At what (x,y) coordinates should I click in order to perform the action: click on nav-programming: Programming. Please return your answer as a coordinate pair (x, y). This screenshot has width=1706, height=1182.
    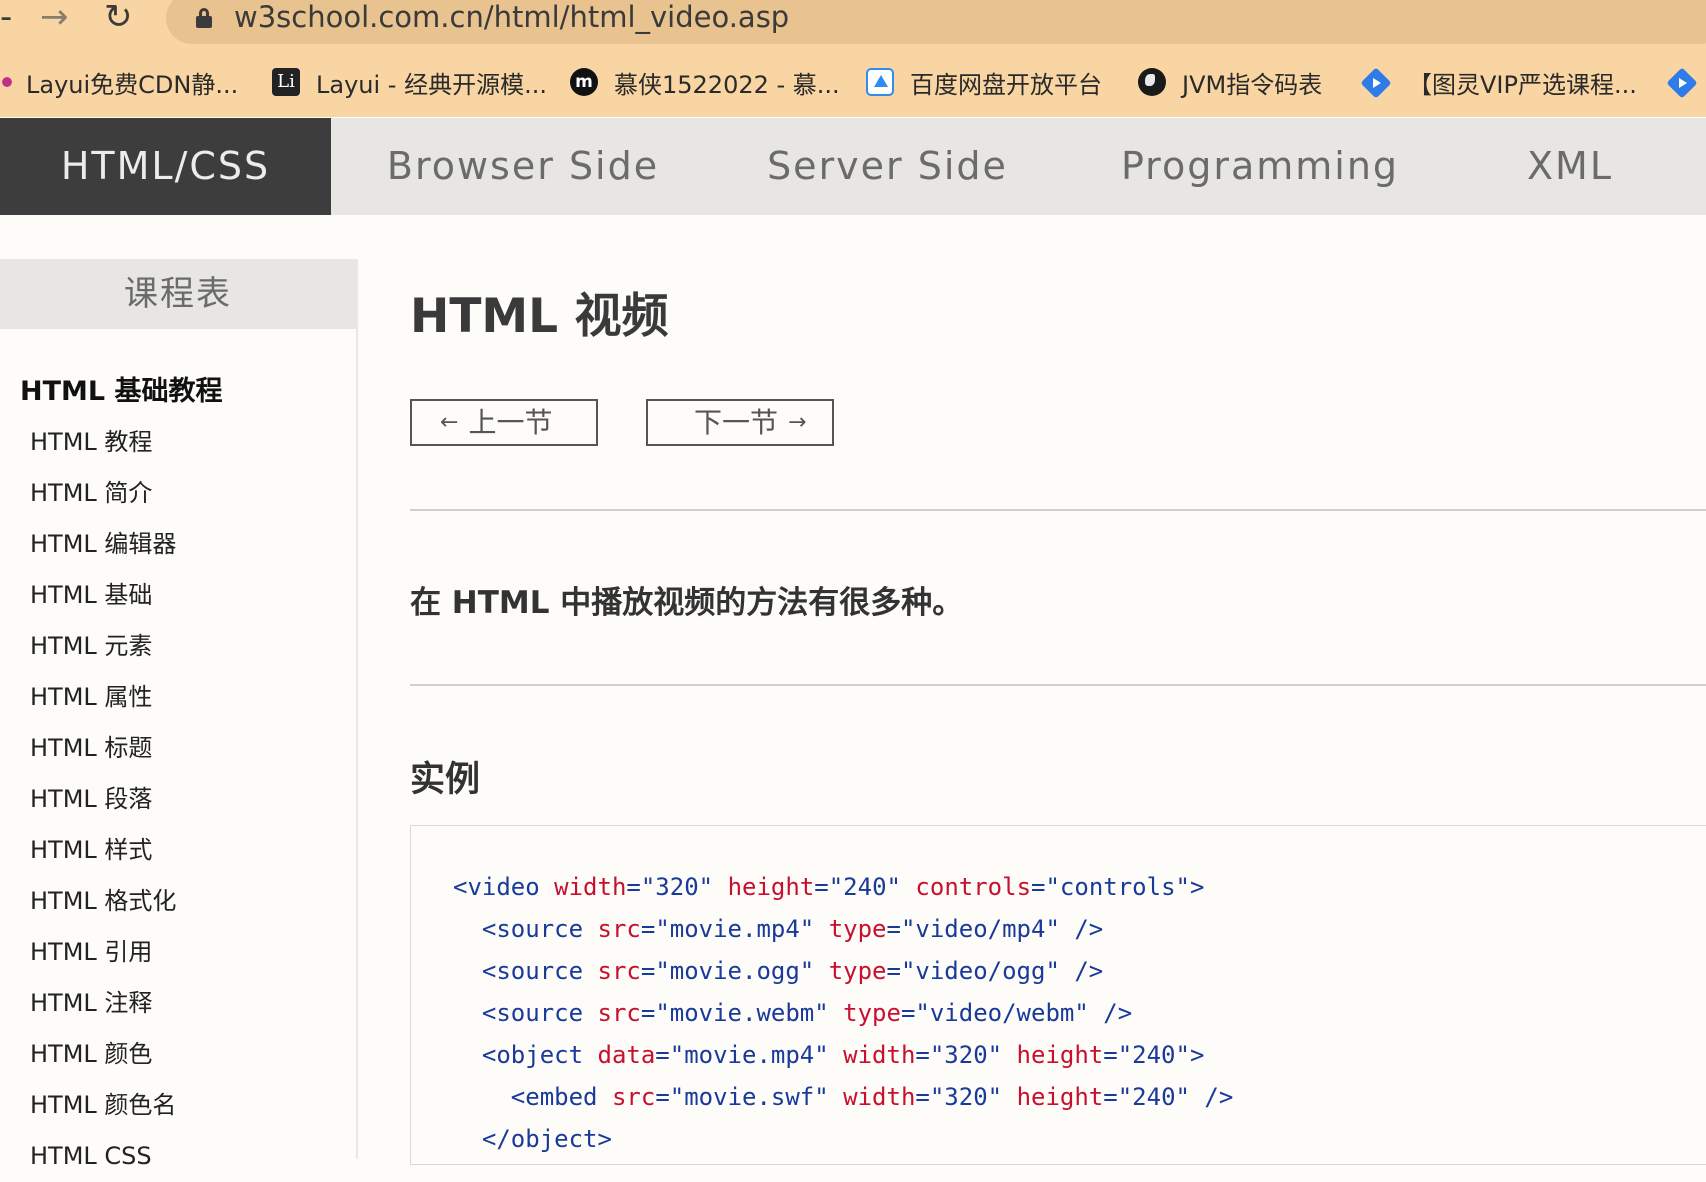
    Looking at the image, I should click on (1260, 166).